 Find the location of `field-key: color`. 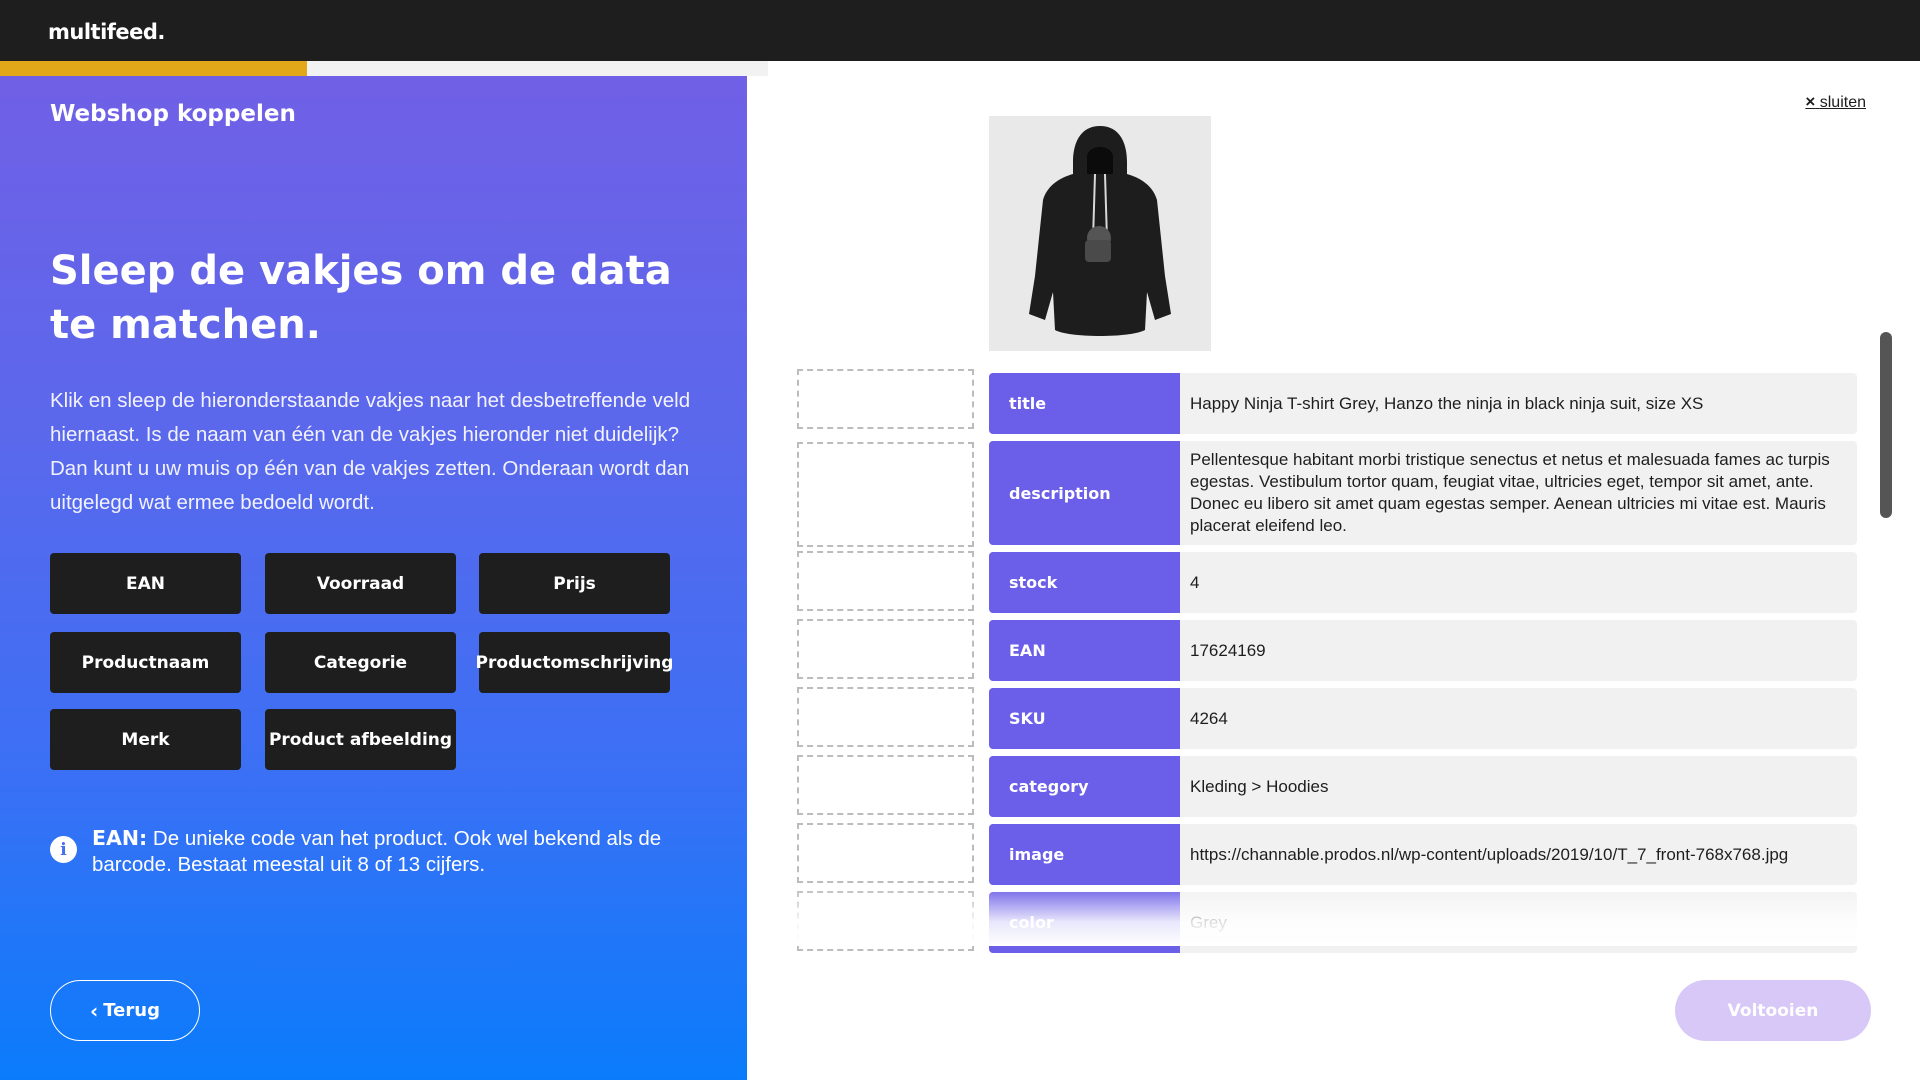

field-key: color is located at coordinates (1084, 922).